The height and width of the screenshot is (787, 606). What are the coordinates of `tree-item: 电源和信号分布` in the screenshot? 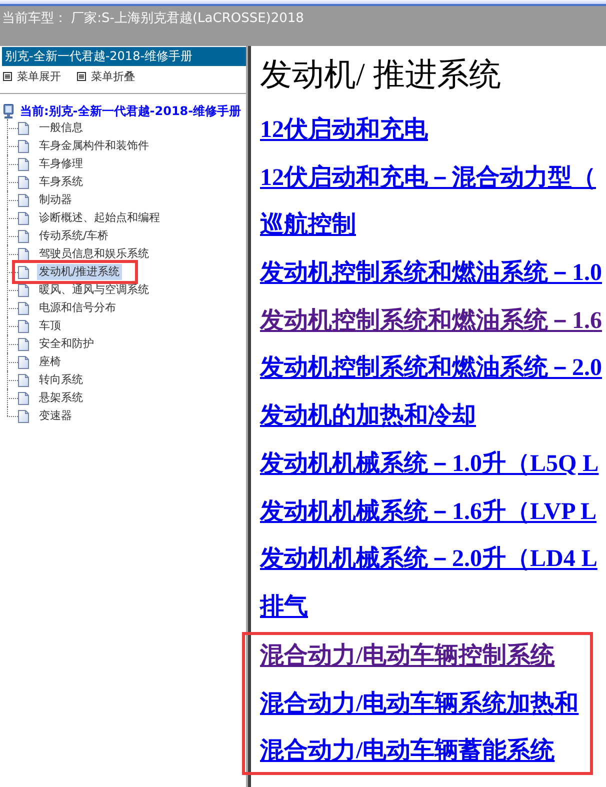 It's located at (77, 308).